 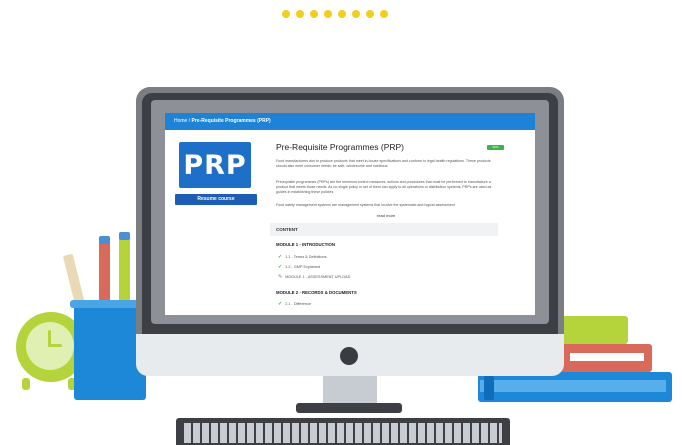 I want to click on lesson-item: ✓ 1.1 - Terms & Definitions, so click(x=302, y=257).